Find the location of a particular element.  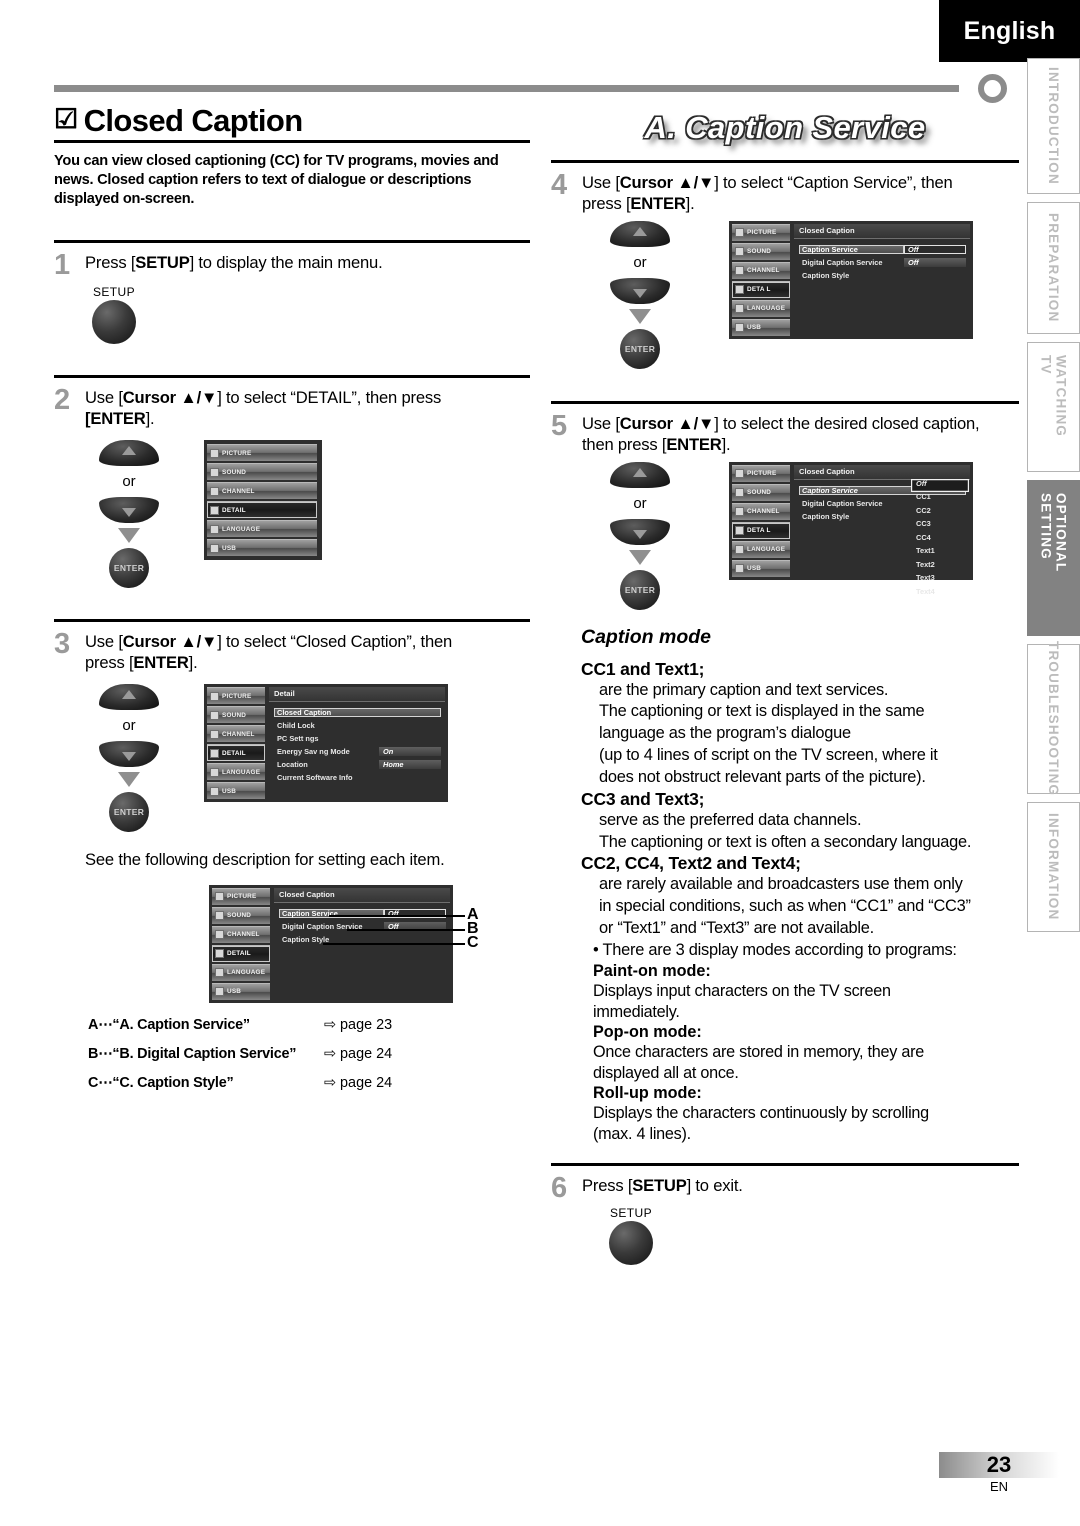

caption-option-text2: Text2 is located at coordinates (940, 567).